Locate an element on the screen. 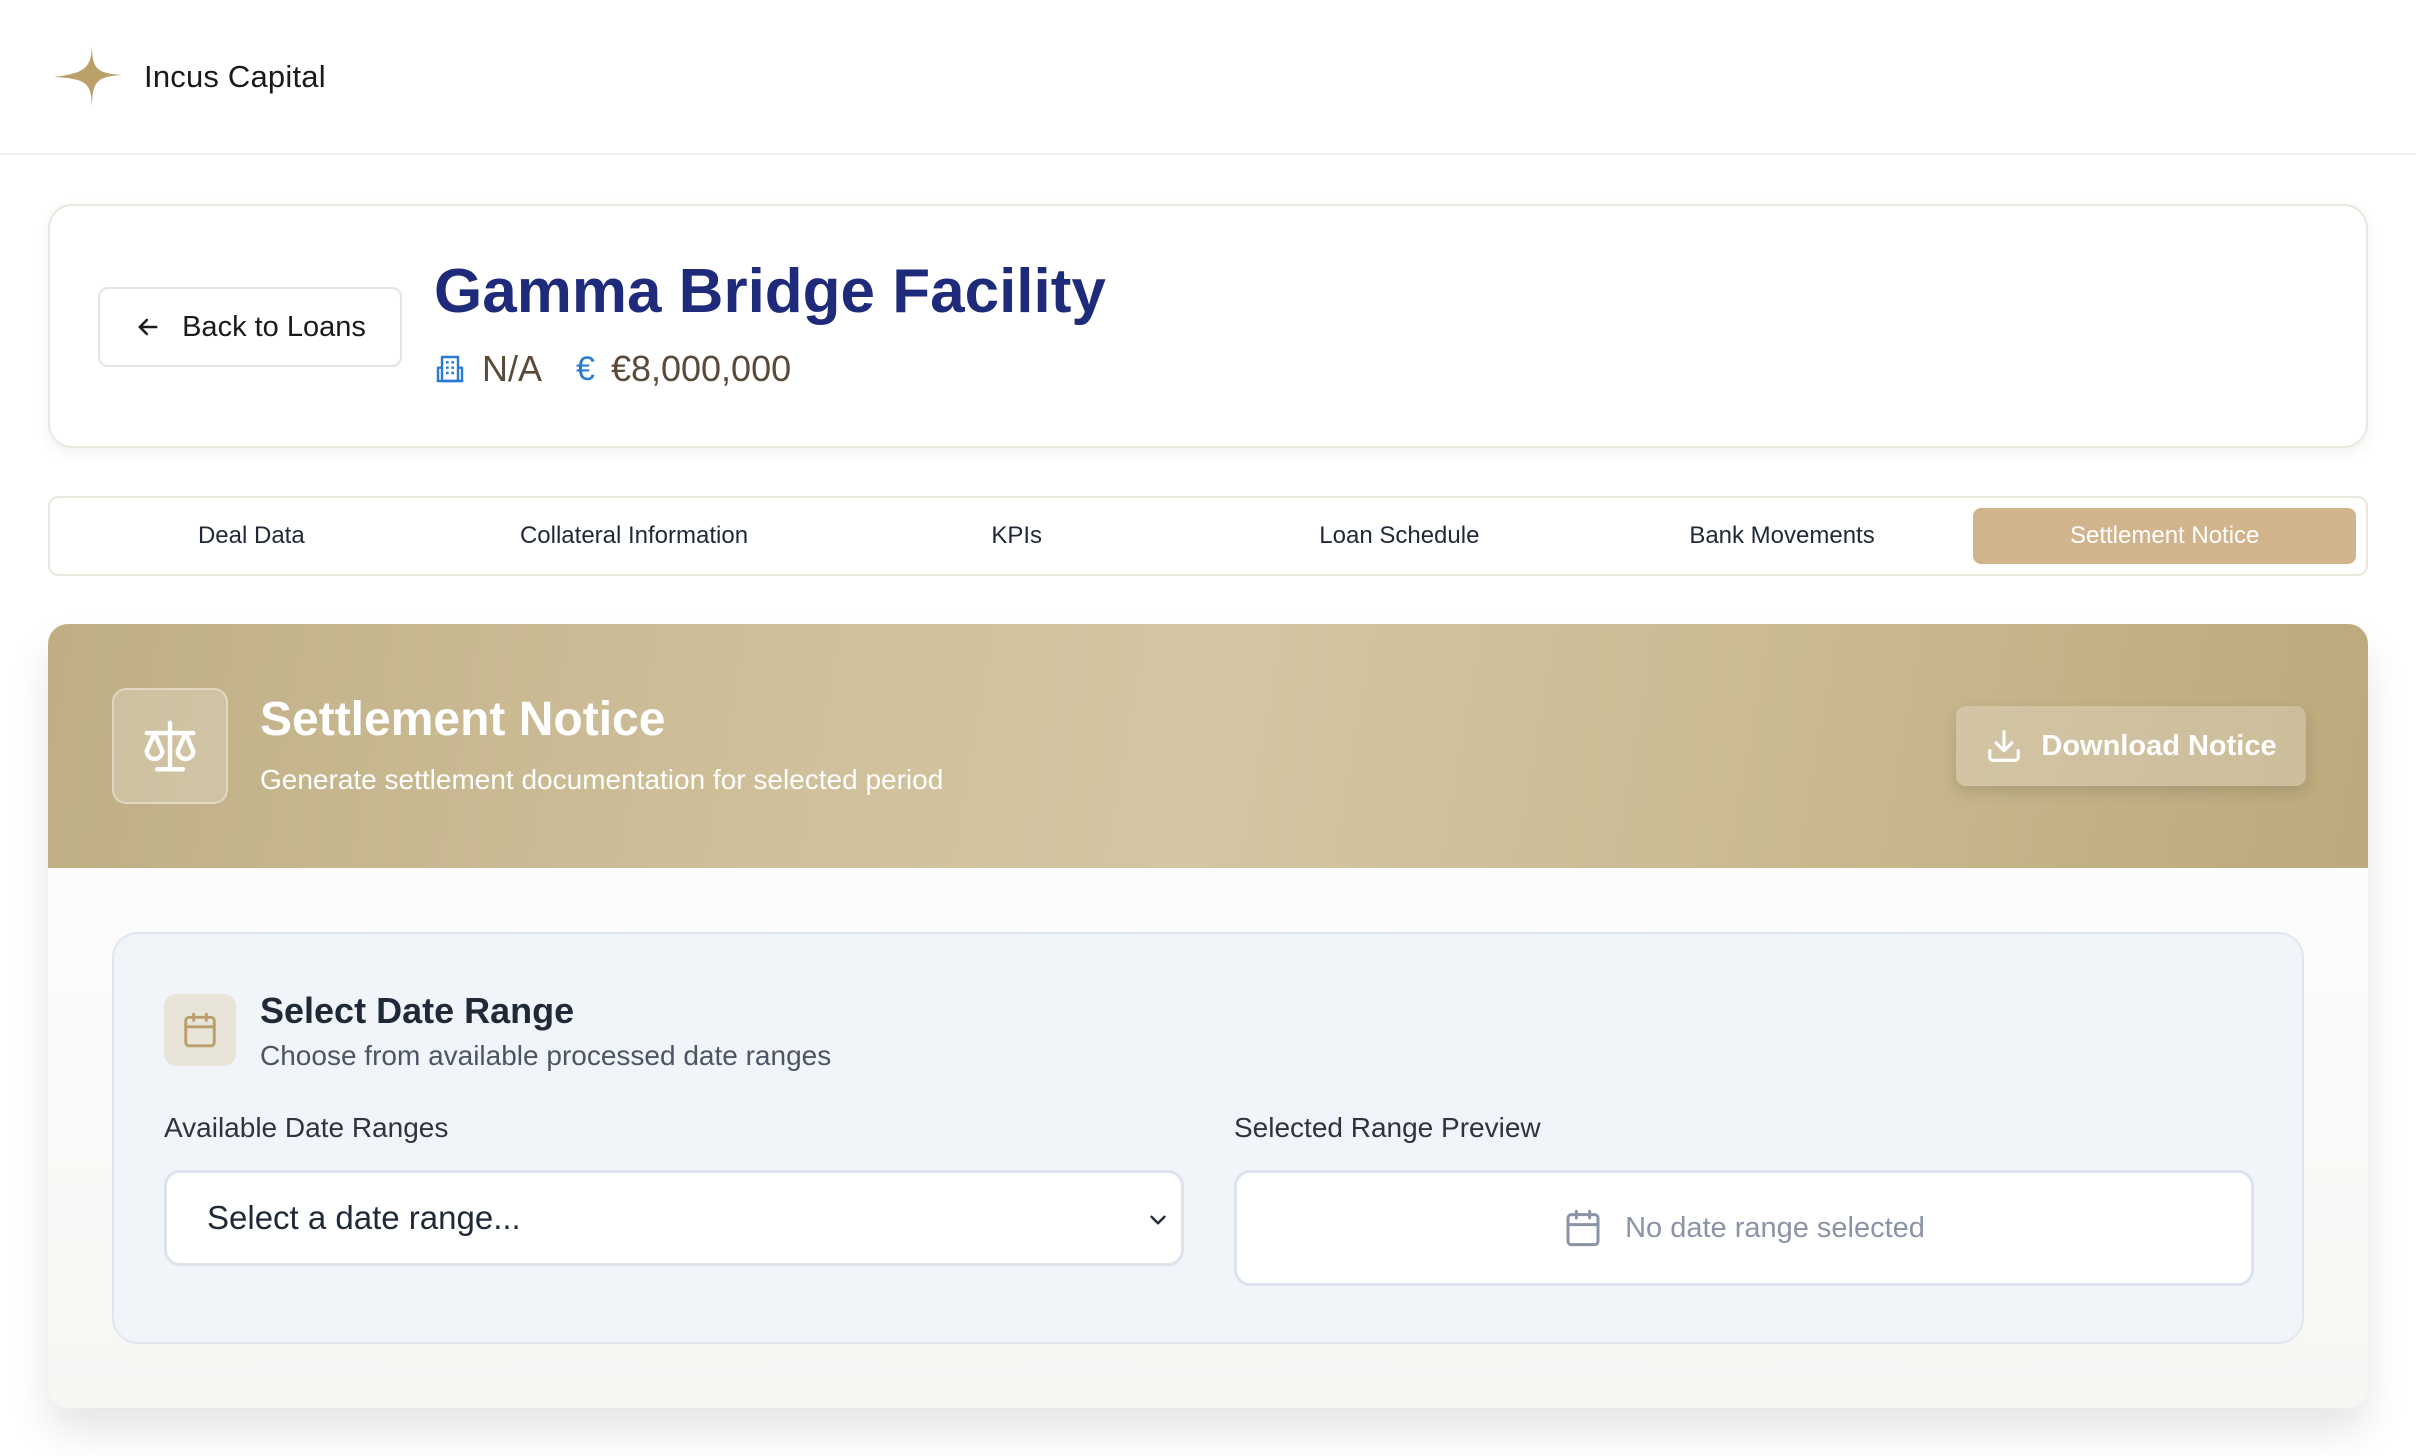  tab-bank-movements: Bank Movements is located at coordinates (1782, 536).